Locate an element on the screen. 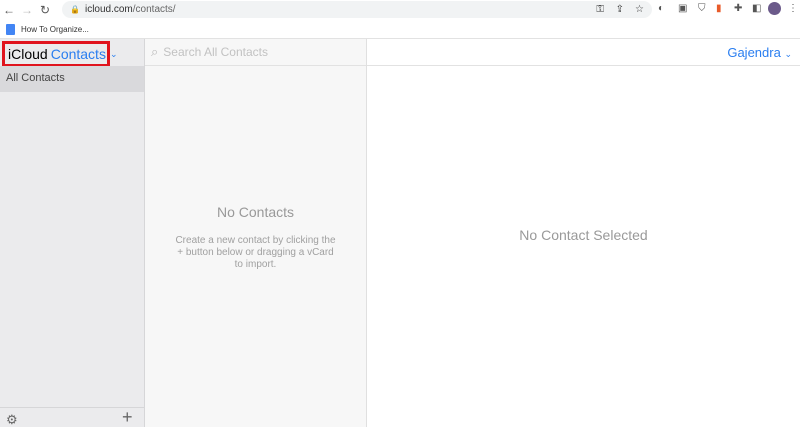 This screenshot has width=800, height=428. title-prefix: iCloud is located at coordinates (28, 54).